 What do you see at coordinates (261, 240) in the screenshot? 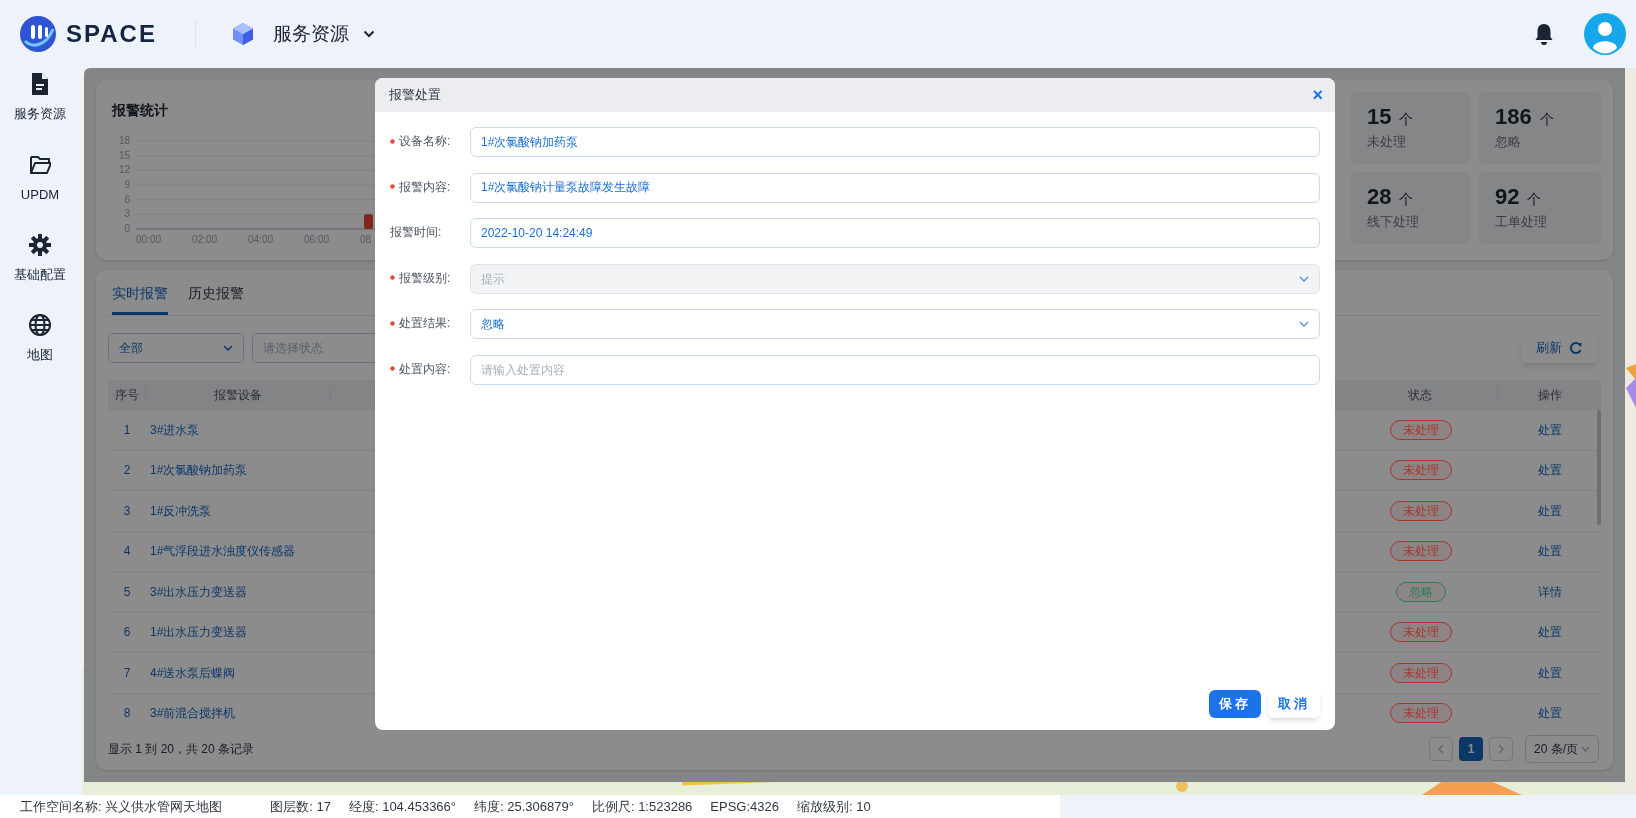
I see `x-tick-label: 04:00` at bounding box center [261, 240].